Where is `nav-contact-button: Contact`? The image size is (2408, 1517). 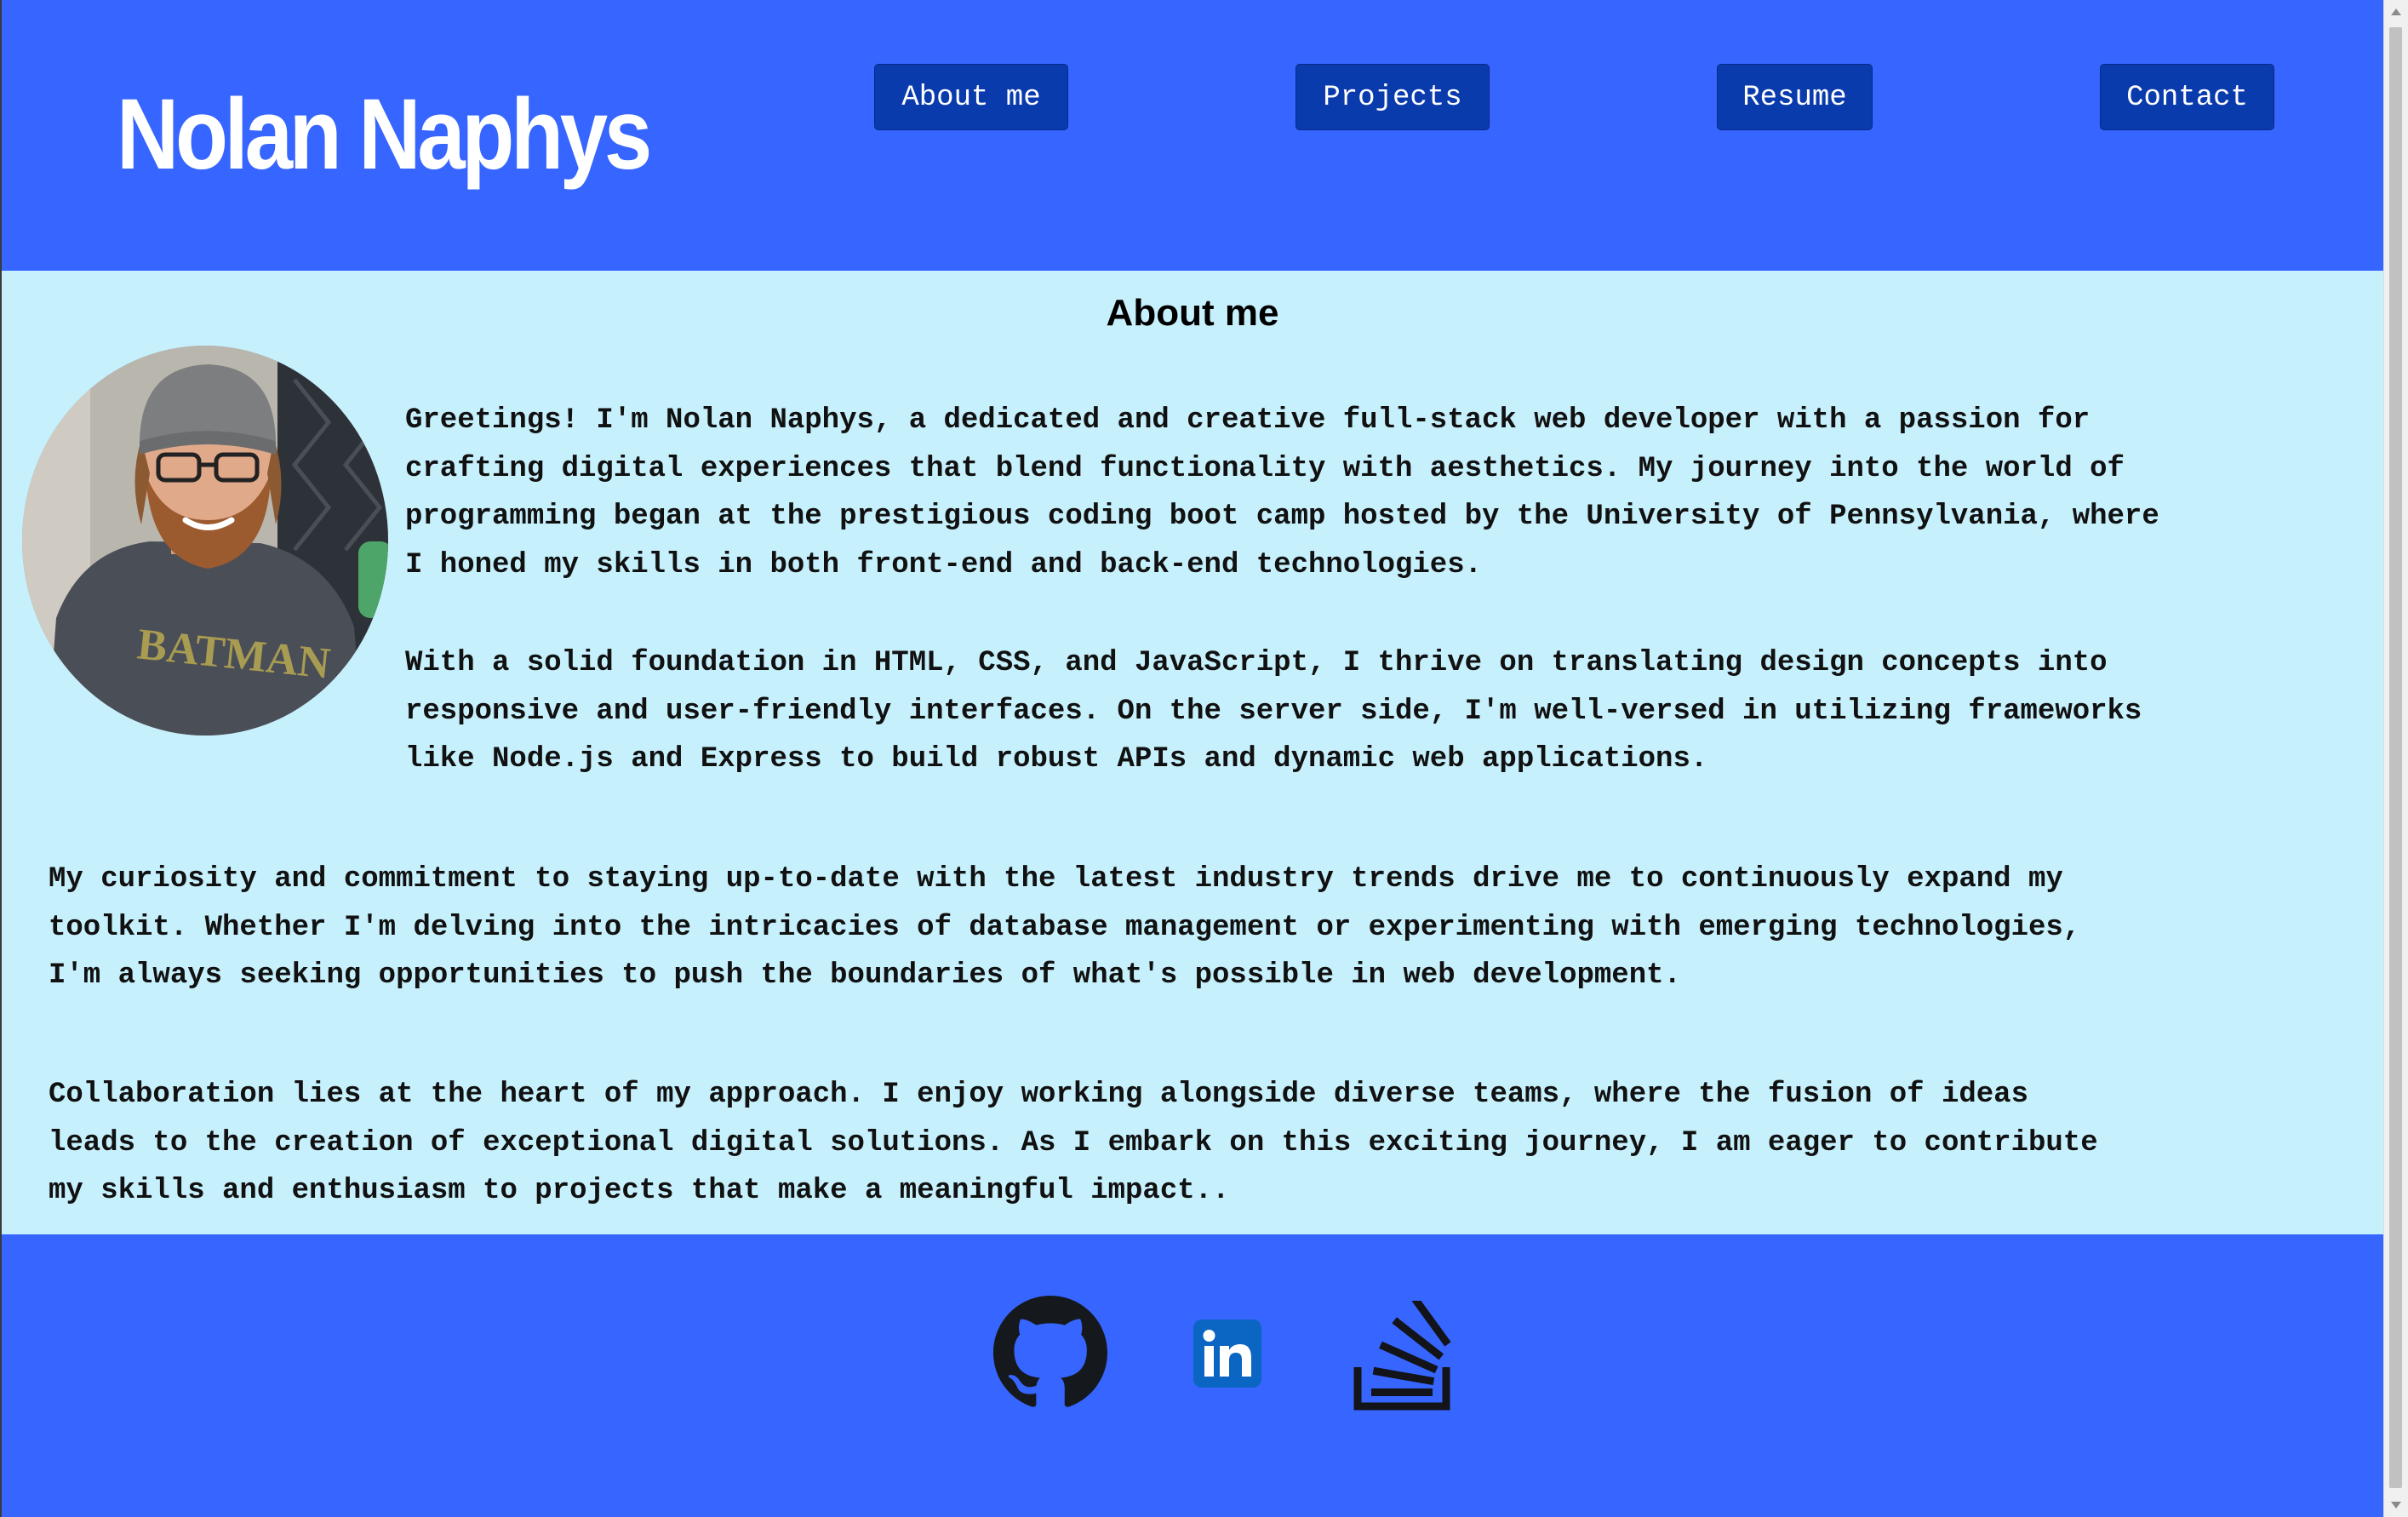 nav-contact-button: Contact is located at coordinates (2187, 97).